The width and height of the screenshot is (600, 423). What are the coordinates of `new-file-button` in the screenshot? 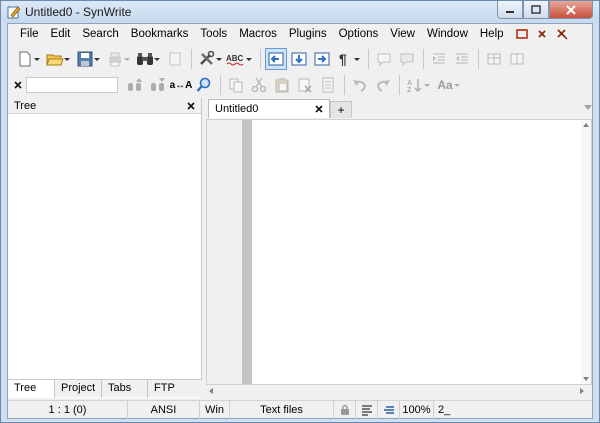 It's located at (27, 59).